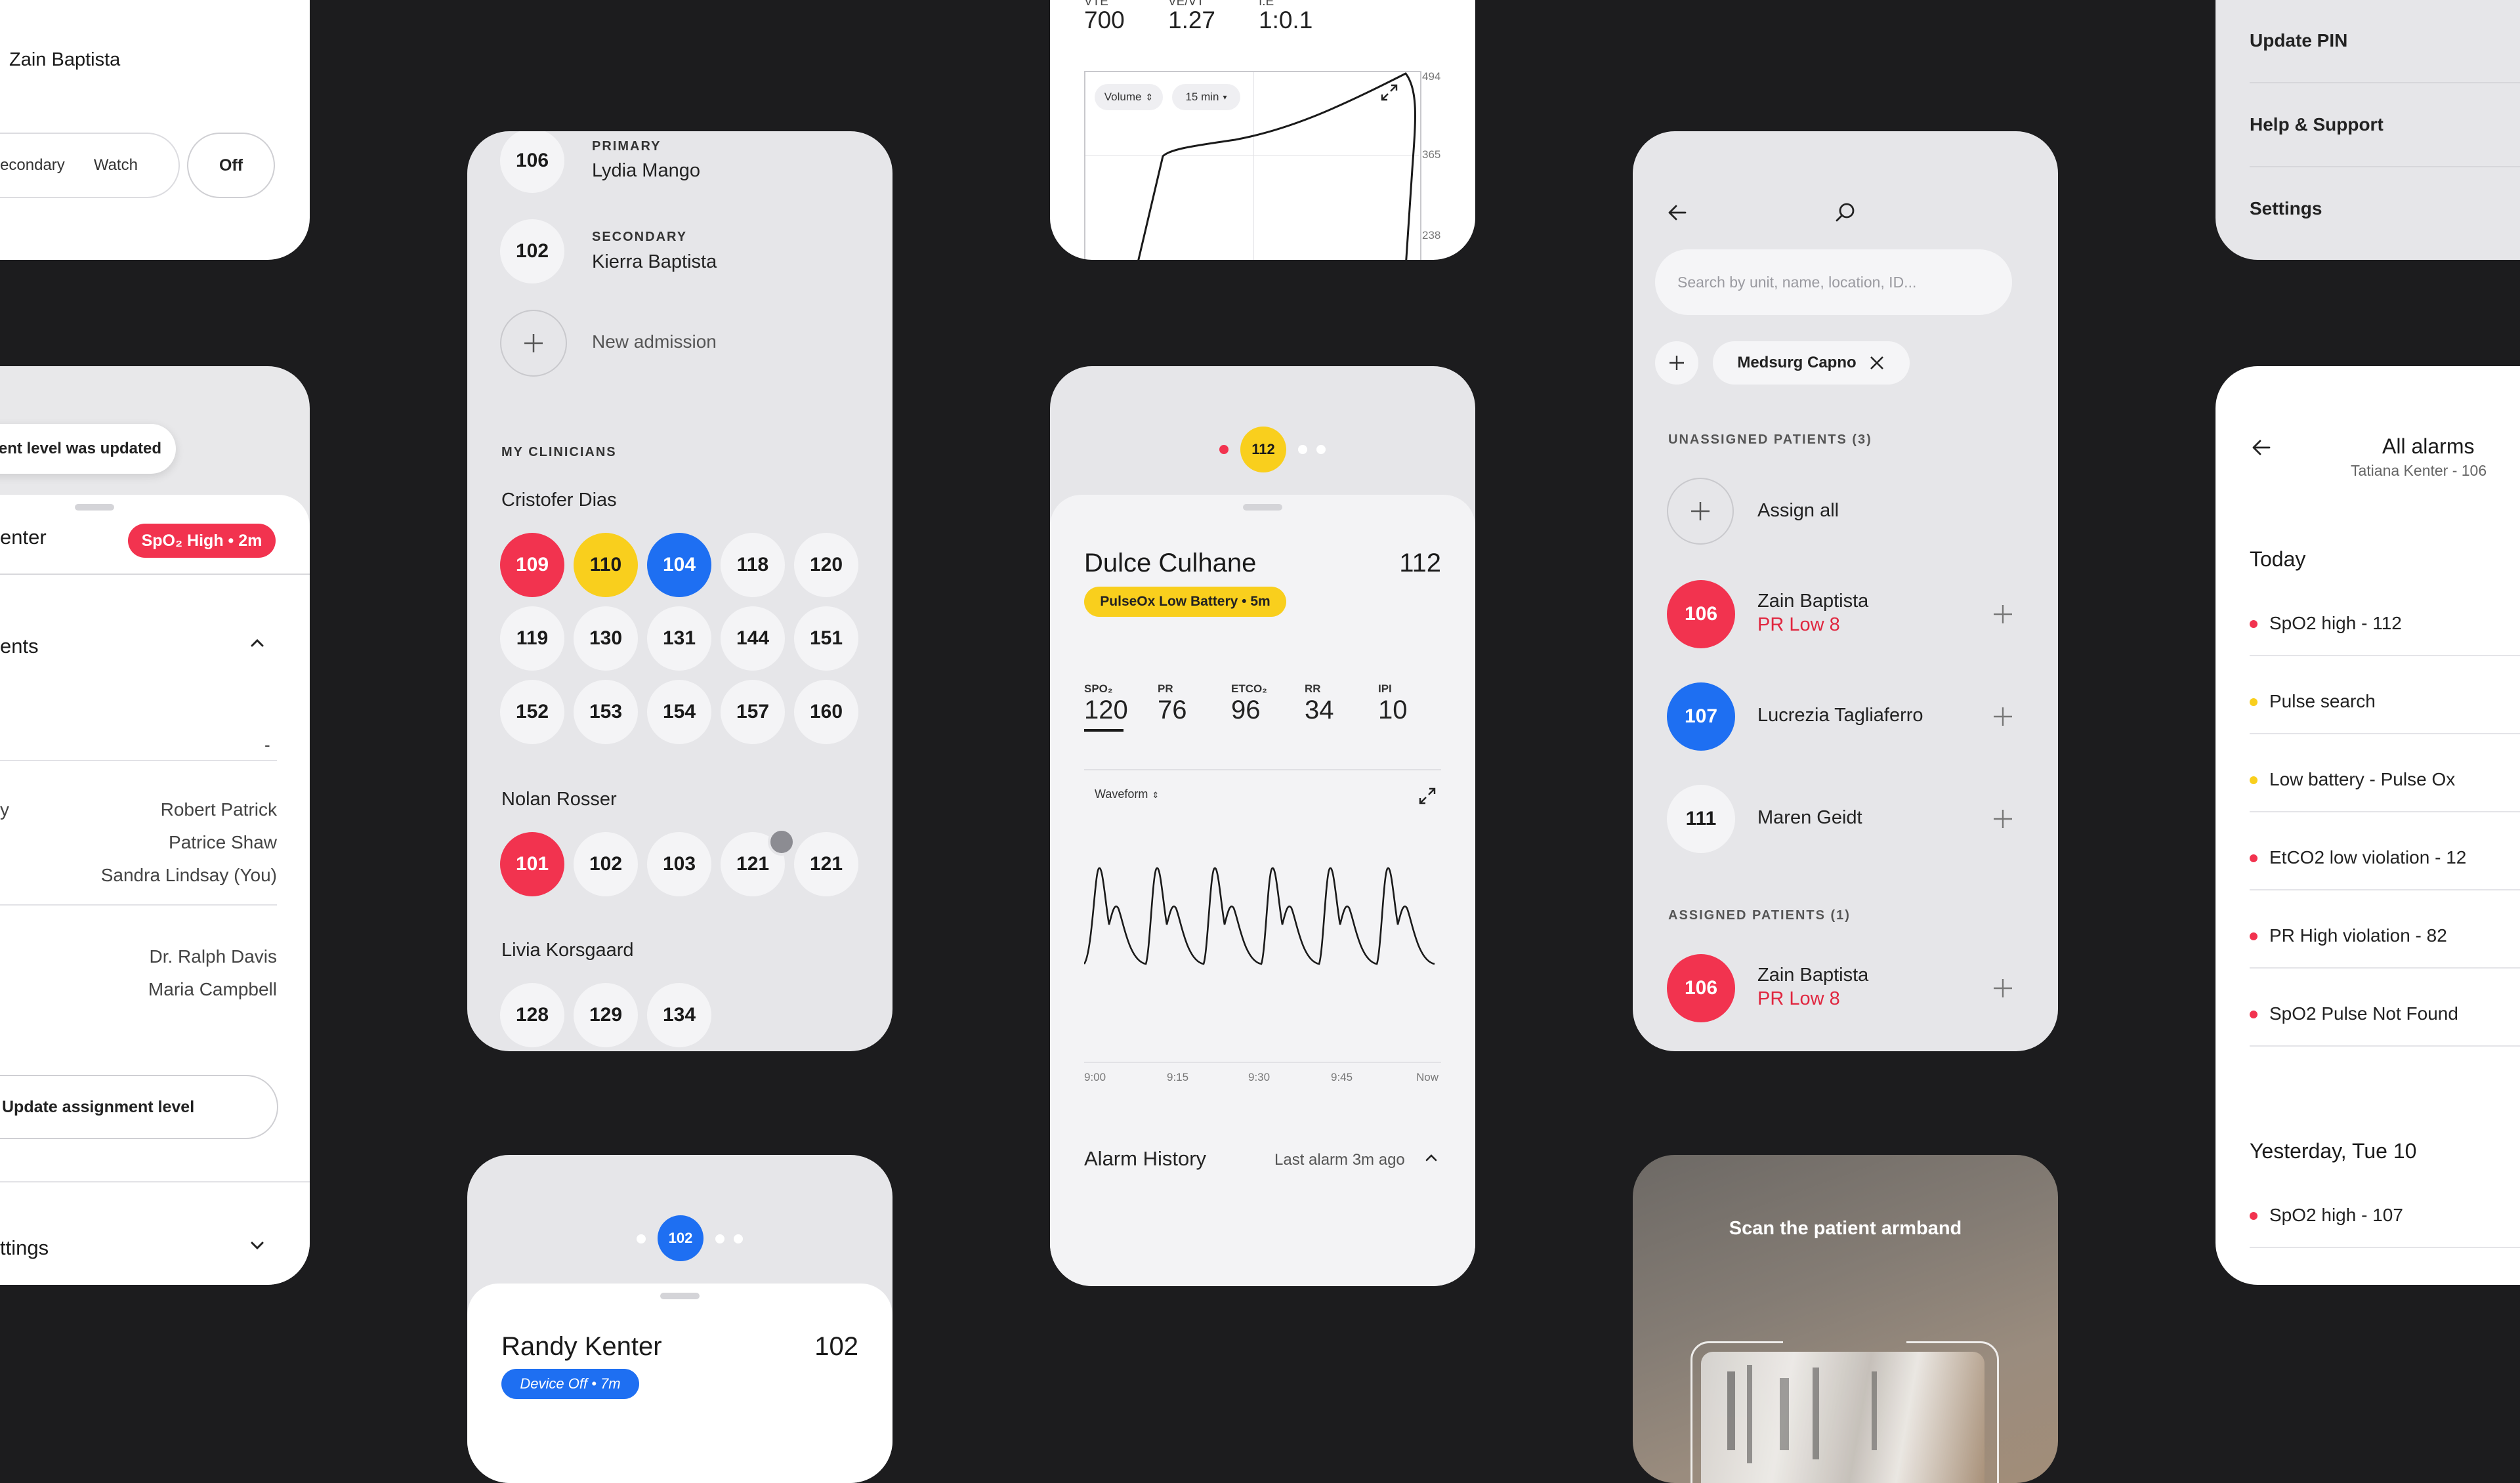 The image size is (2520, 1483). Describe the element at coordinates (24, 1248) in the screenshot. I see `section-settings-partial: ttings` at that location.